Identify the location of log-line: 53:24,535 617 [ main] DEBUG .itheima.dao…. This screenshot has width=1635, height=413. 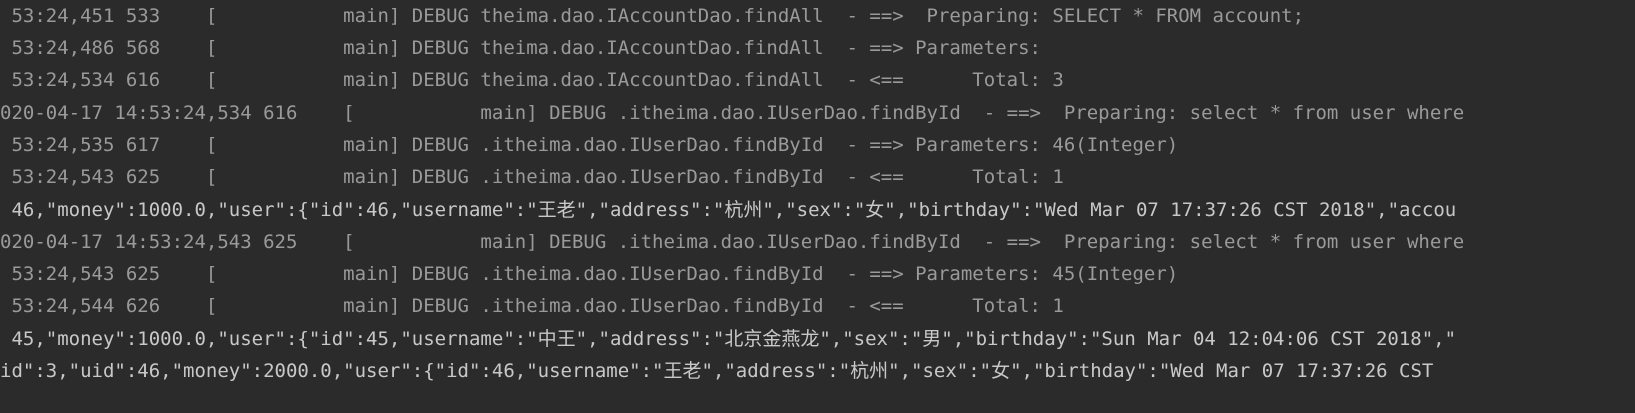
(589, 145).